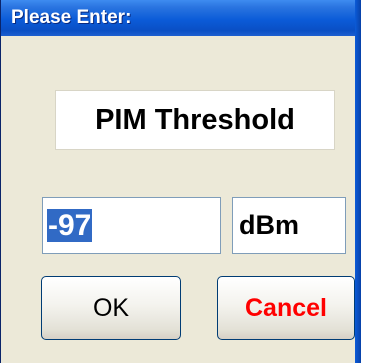 This screenshot has height=363, width=365. Describe the element at coordinates (111, 308) in the screenshot. I see `ok-button: OK` at that location.